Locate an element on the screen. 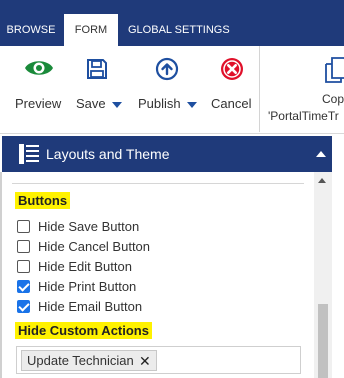 Image resolution: width=344 pixels, height=378 pixels. publish-label: Publish is located at coordinates (167, 103).